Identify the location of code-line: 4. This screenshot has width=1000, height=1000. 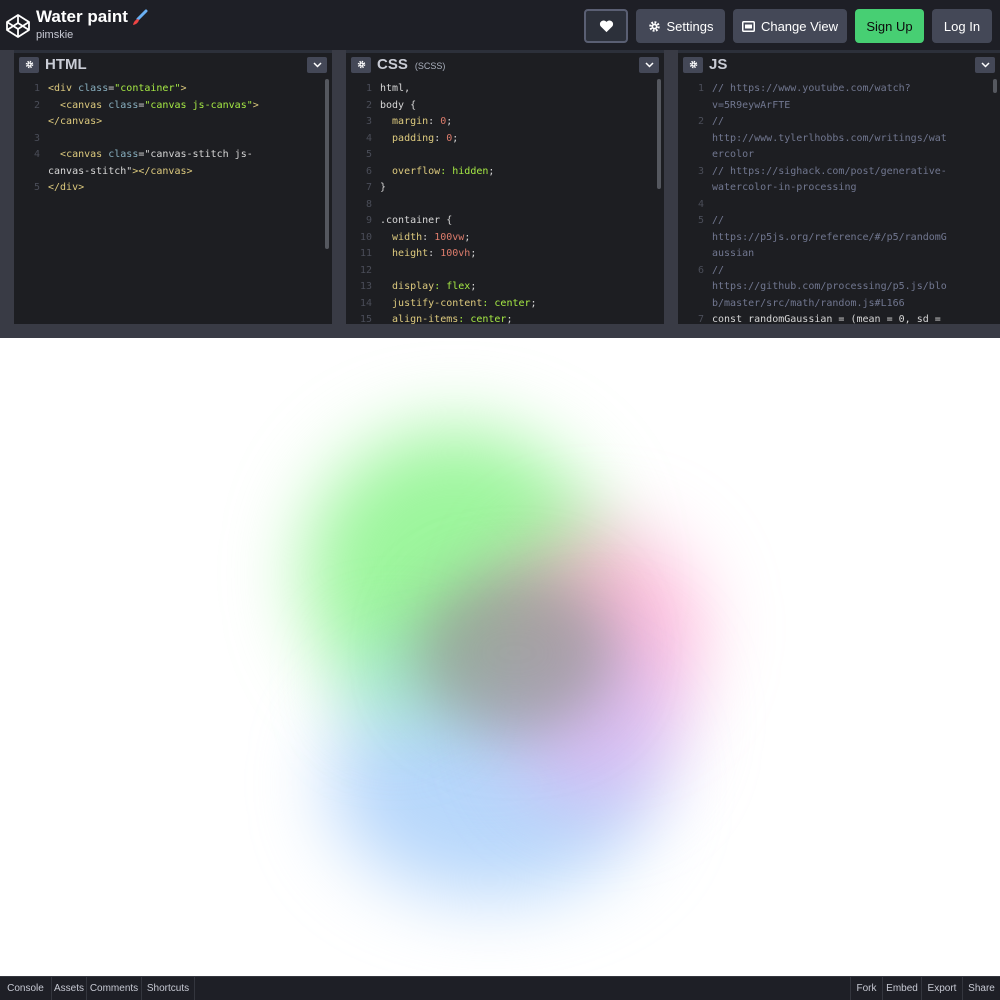
(839, 205).